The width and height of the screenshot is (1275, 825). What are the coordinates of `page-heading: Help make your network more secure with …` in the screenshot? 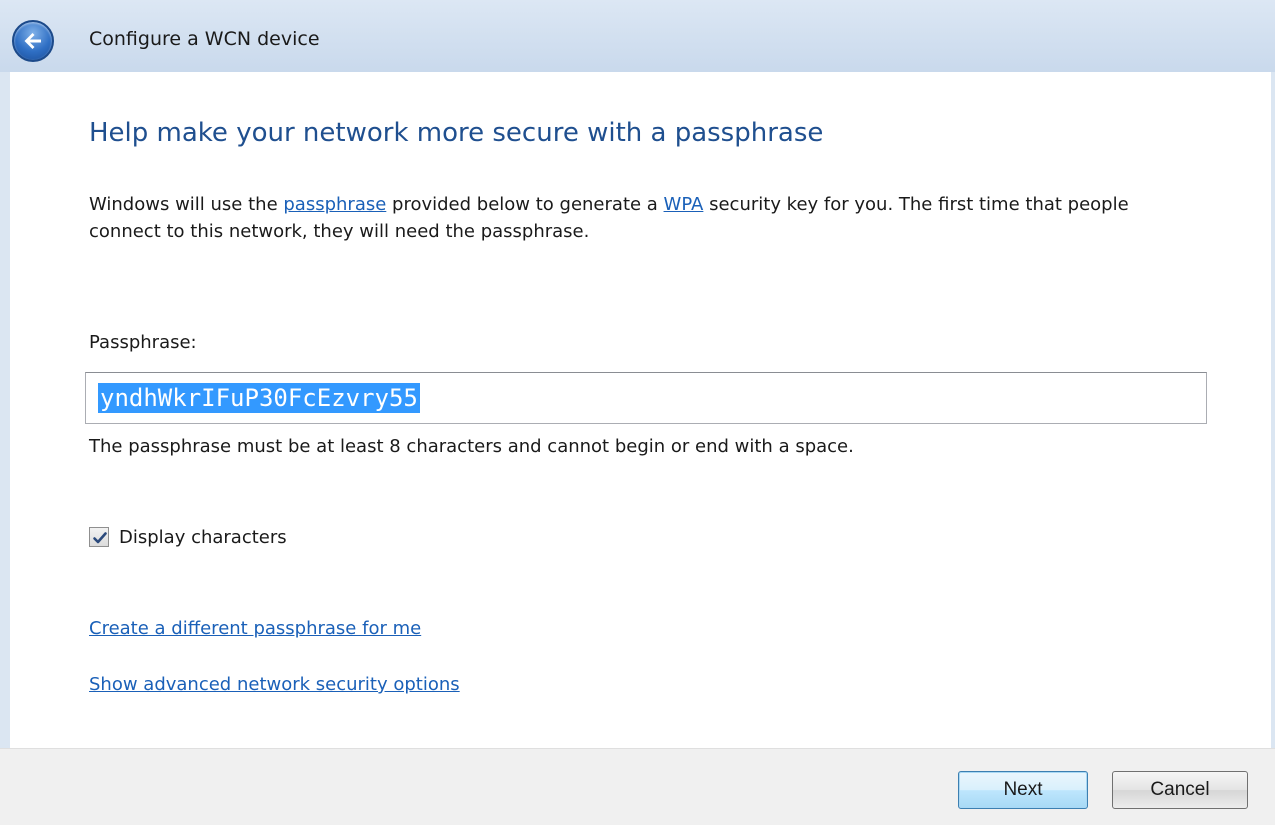 It's located at (456, 133).